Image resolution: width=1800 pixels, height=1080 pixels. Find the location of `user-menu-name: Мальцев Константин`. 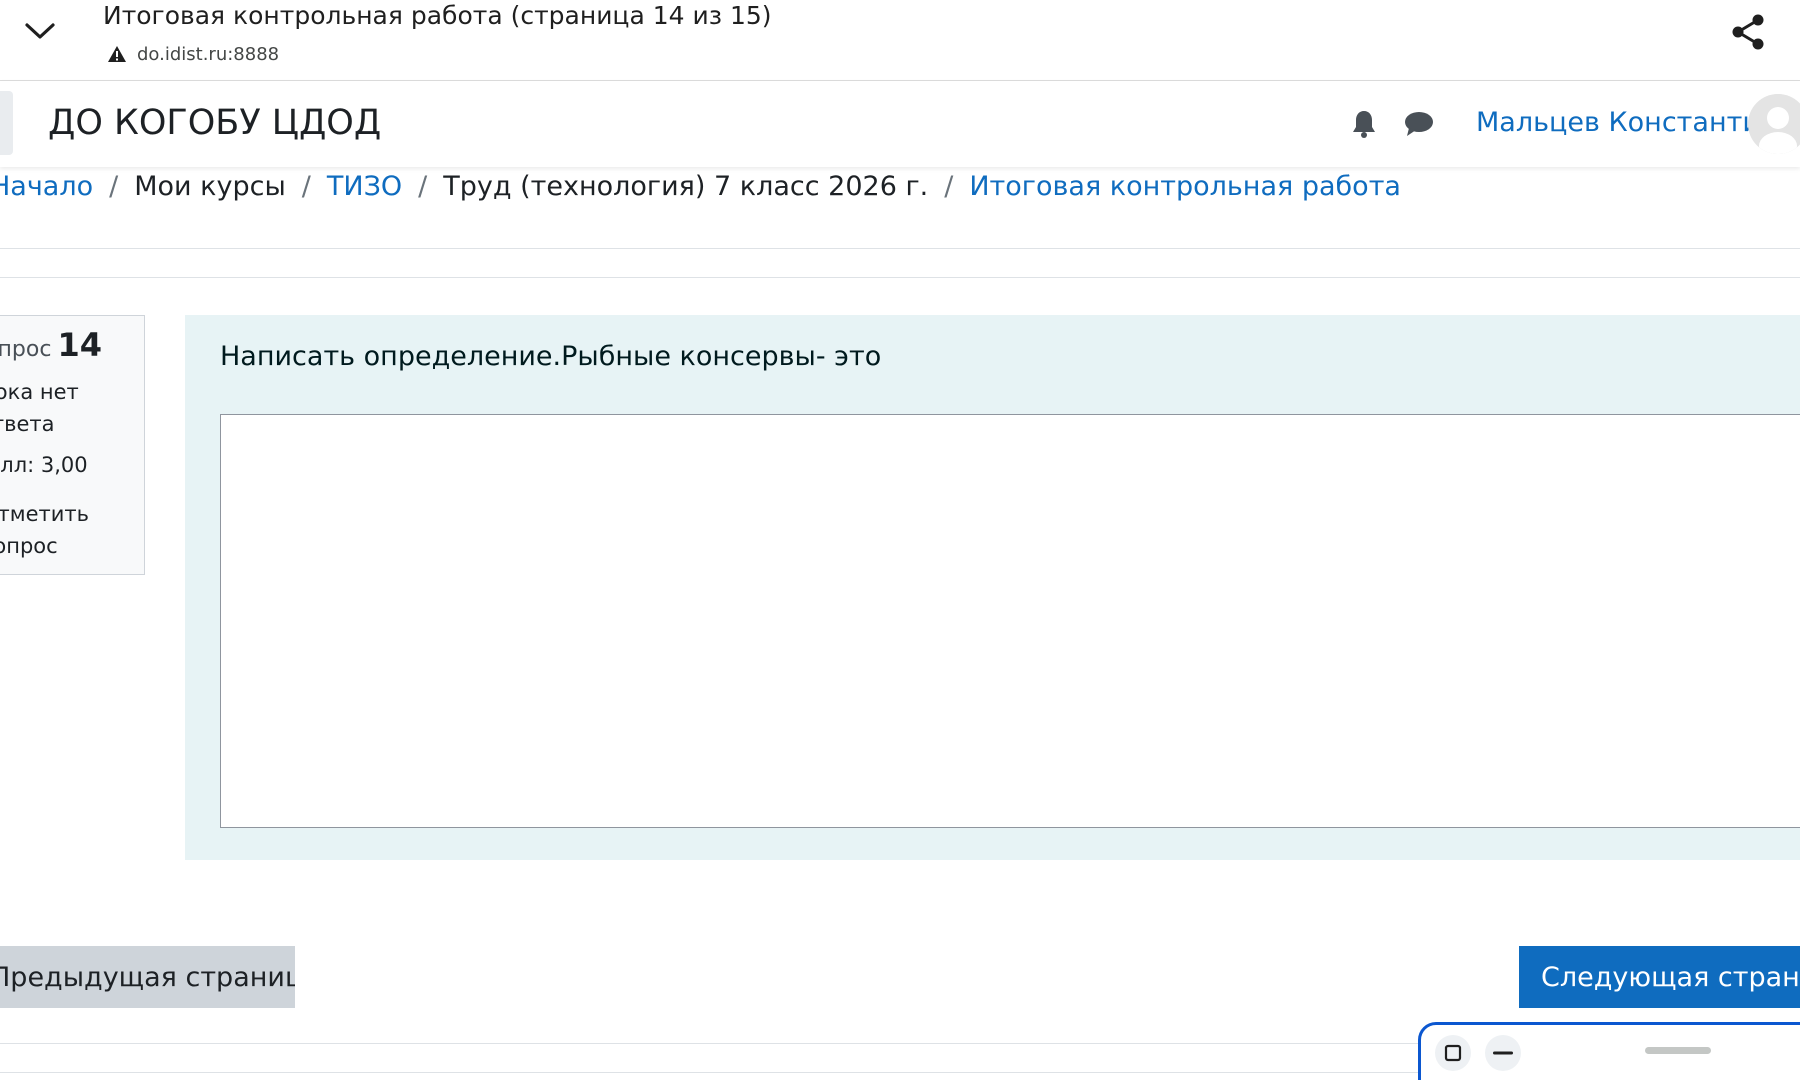

user-menu-name: Мальцев Константин is located at coordinates (1627, 123).